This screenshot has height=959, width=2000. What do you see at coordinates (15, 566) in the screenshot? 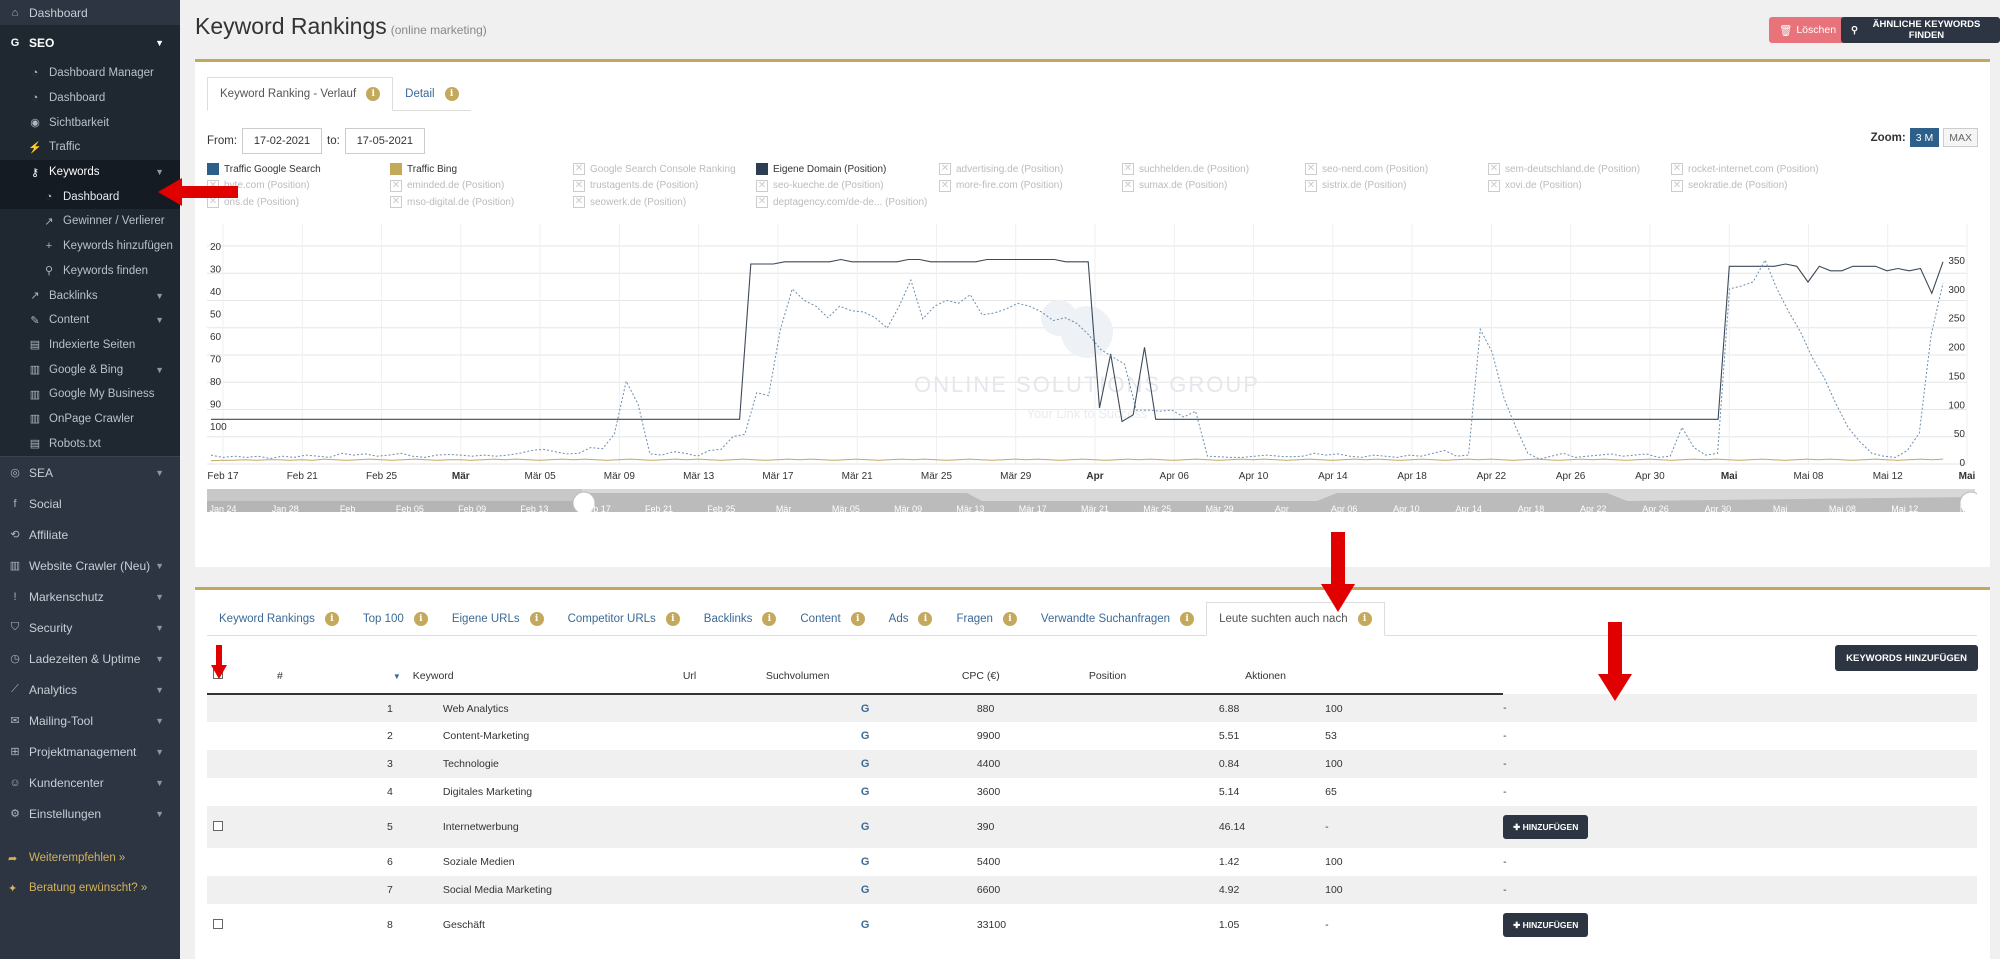
I see `chart-icon: ▥` at bounding box center [15, 566].